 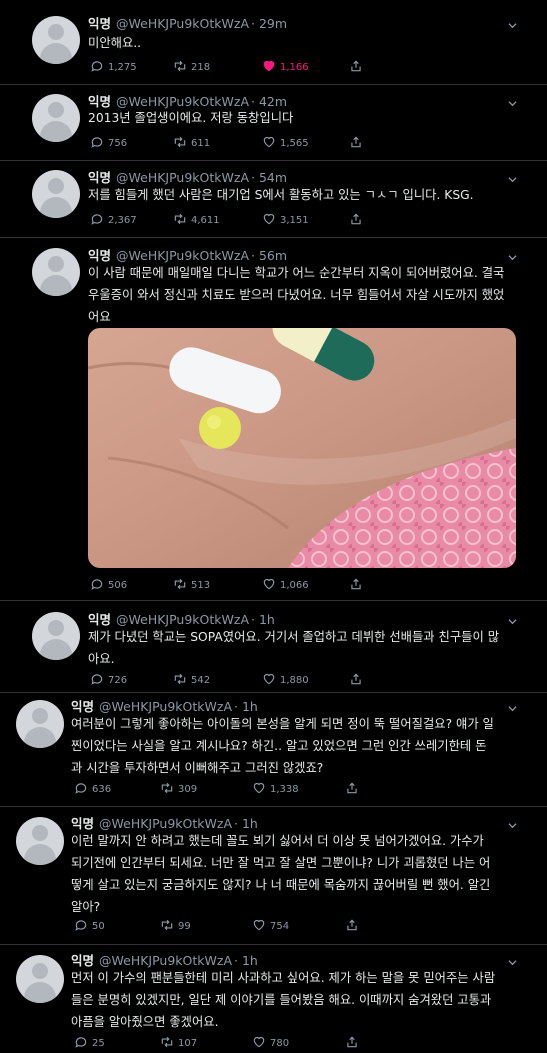 I want to click on retweet-button: 218, so click(x=191, y=67).